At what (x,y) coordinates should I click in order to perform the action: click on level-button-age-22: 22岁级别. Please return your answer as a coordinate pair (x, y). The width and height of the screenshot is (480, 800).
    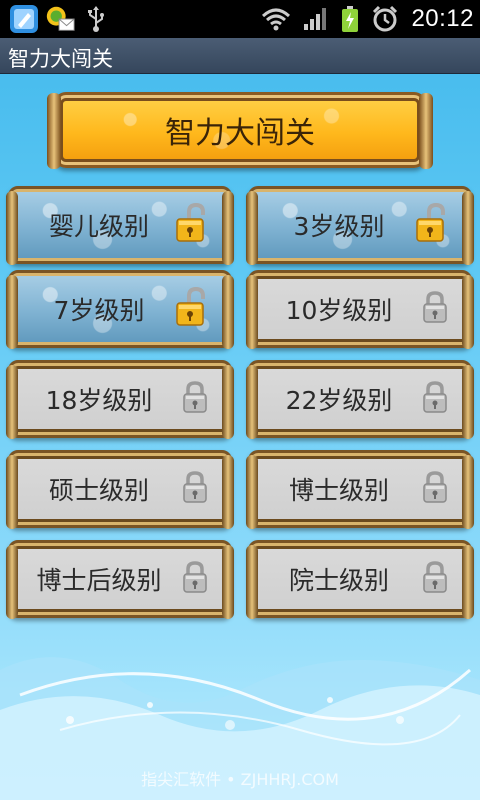
    Looking at the image, I should click on (360, 399).